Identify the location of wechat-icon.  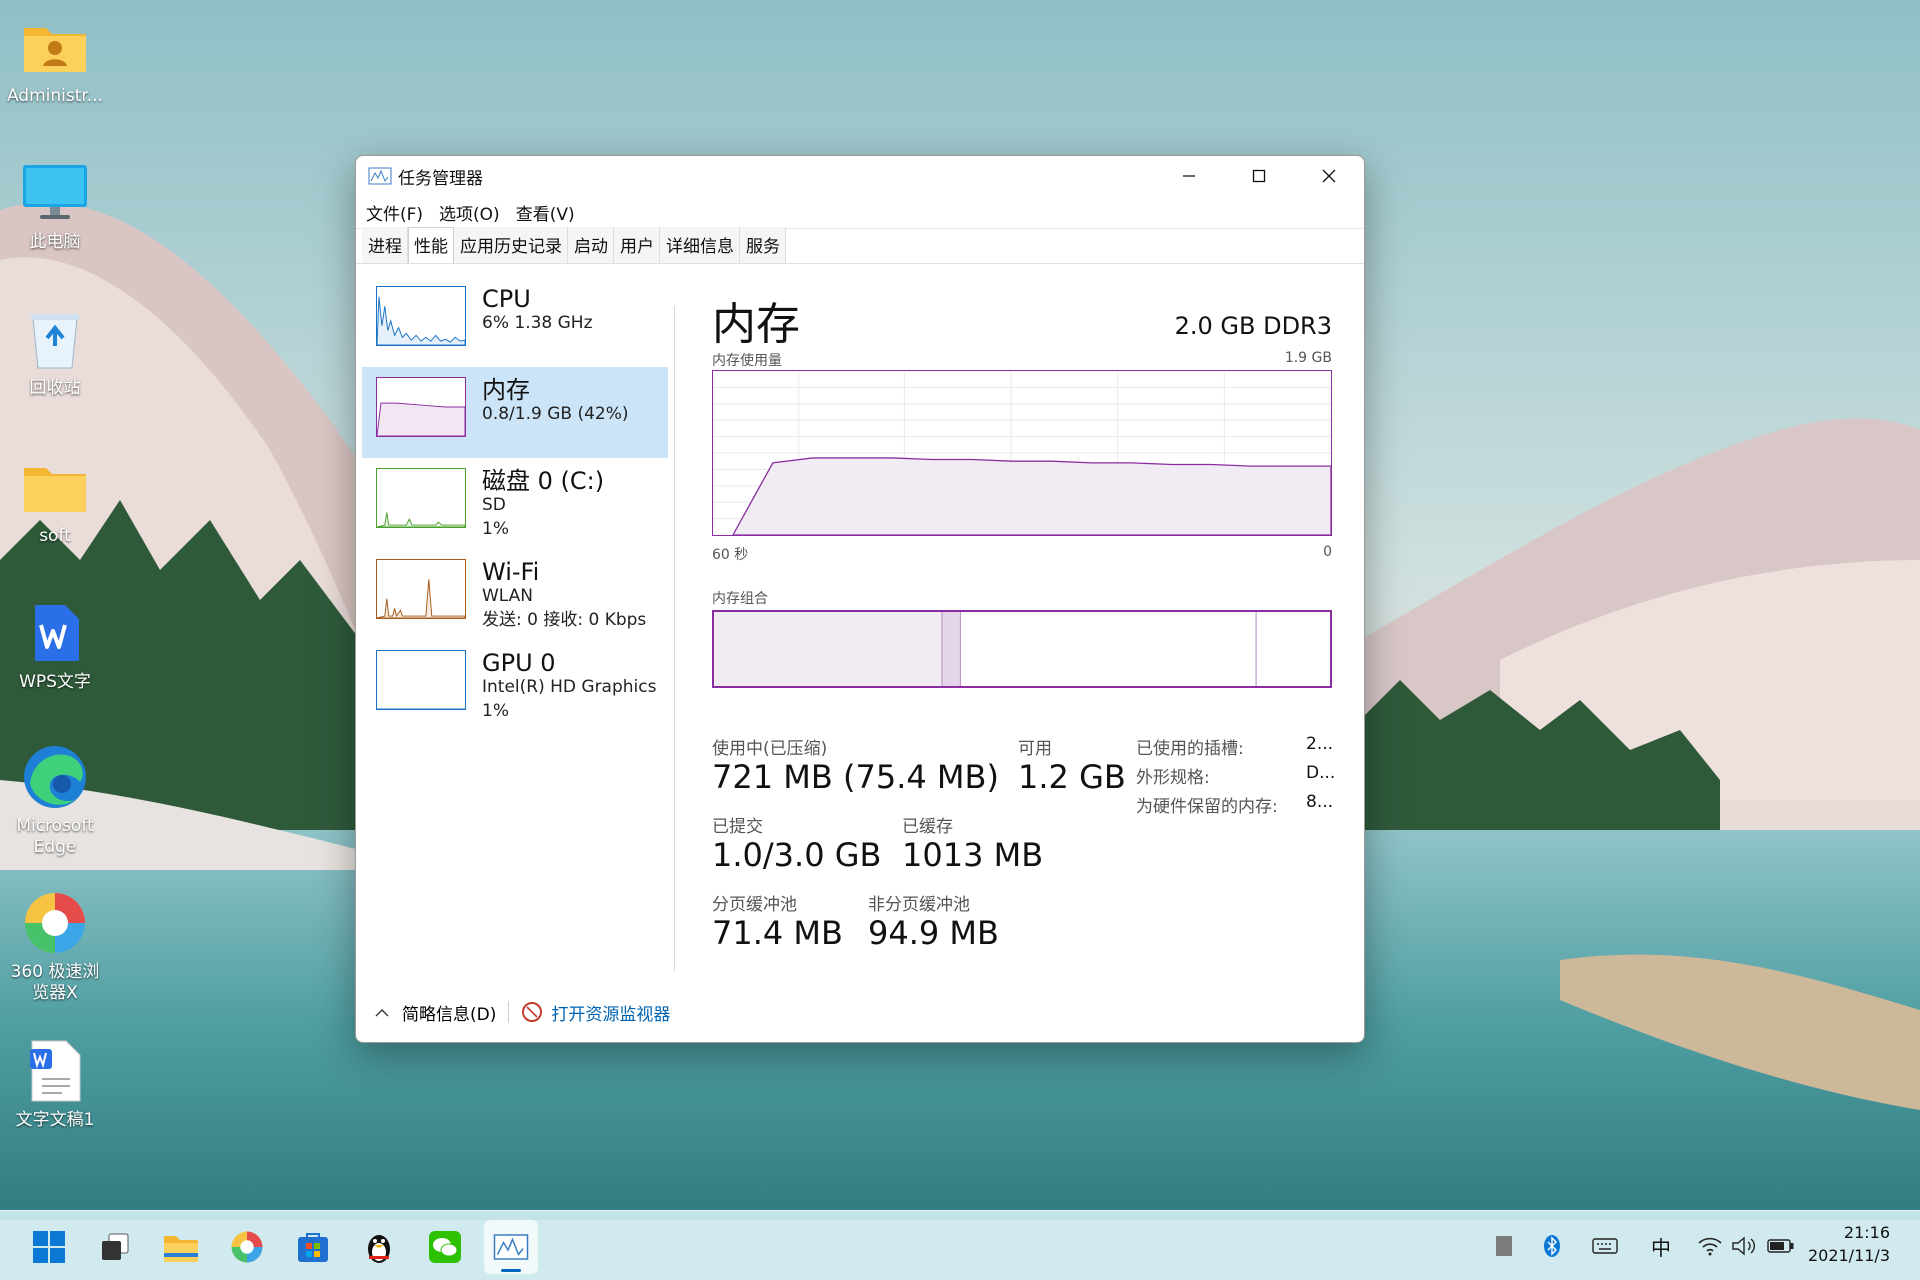
(445, 1247).